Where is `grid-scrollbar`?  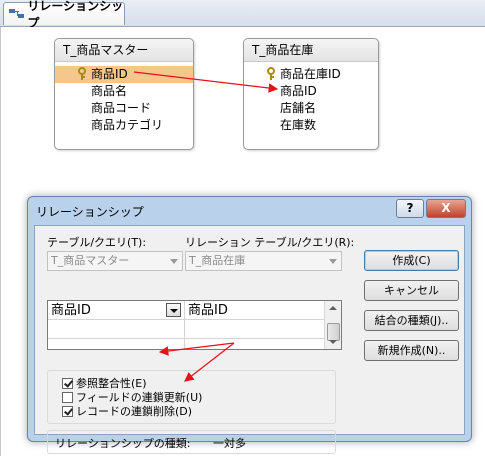
grid-scrollbar is located at coordinates (332, 325).